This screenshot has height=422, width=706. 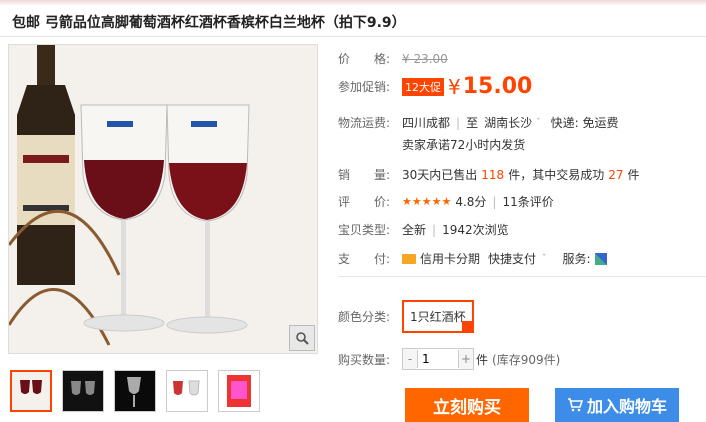 I want to click on quantity-stepper: - +, so click(x=438, y=359).